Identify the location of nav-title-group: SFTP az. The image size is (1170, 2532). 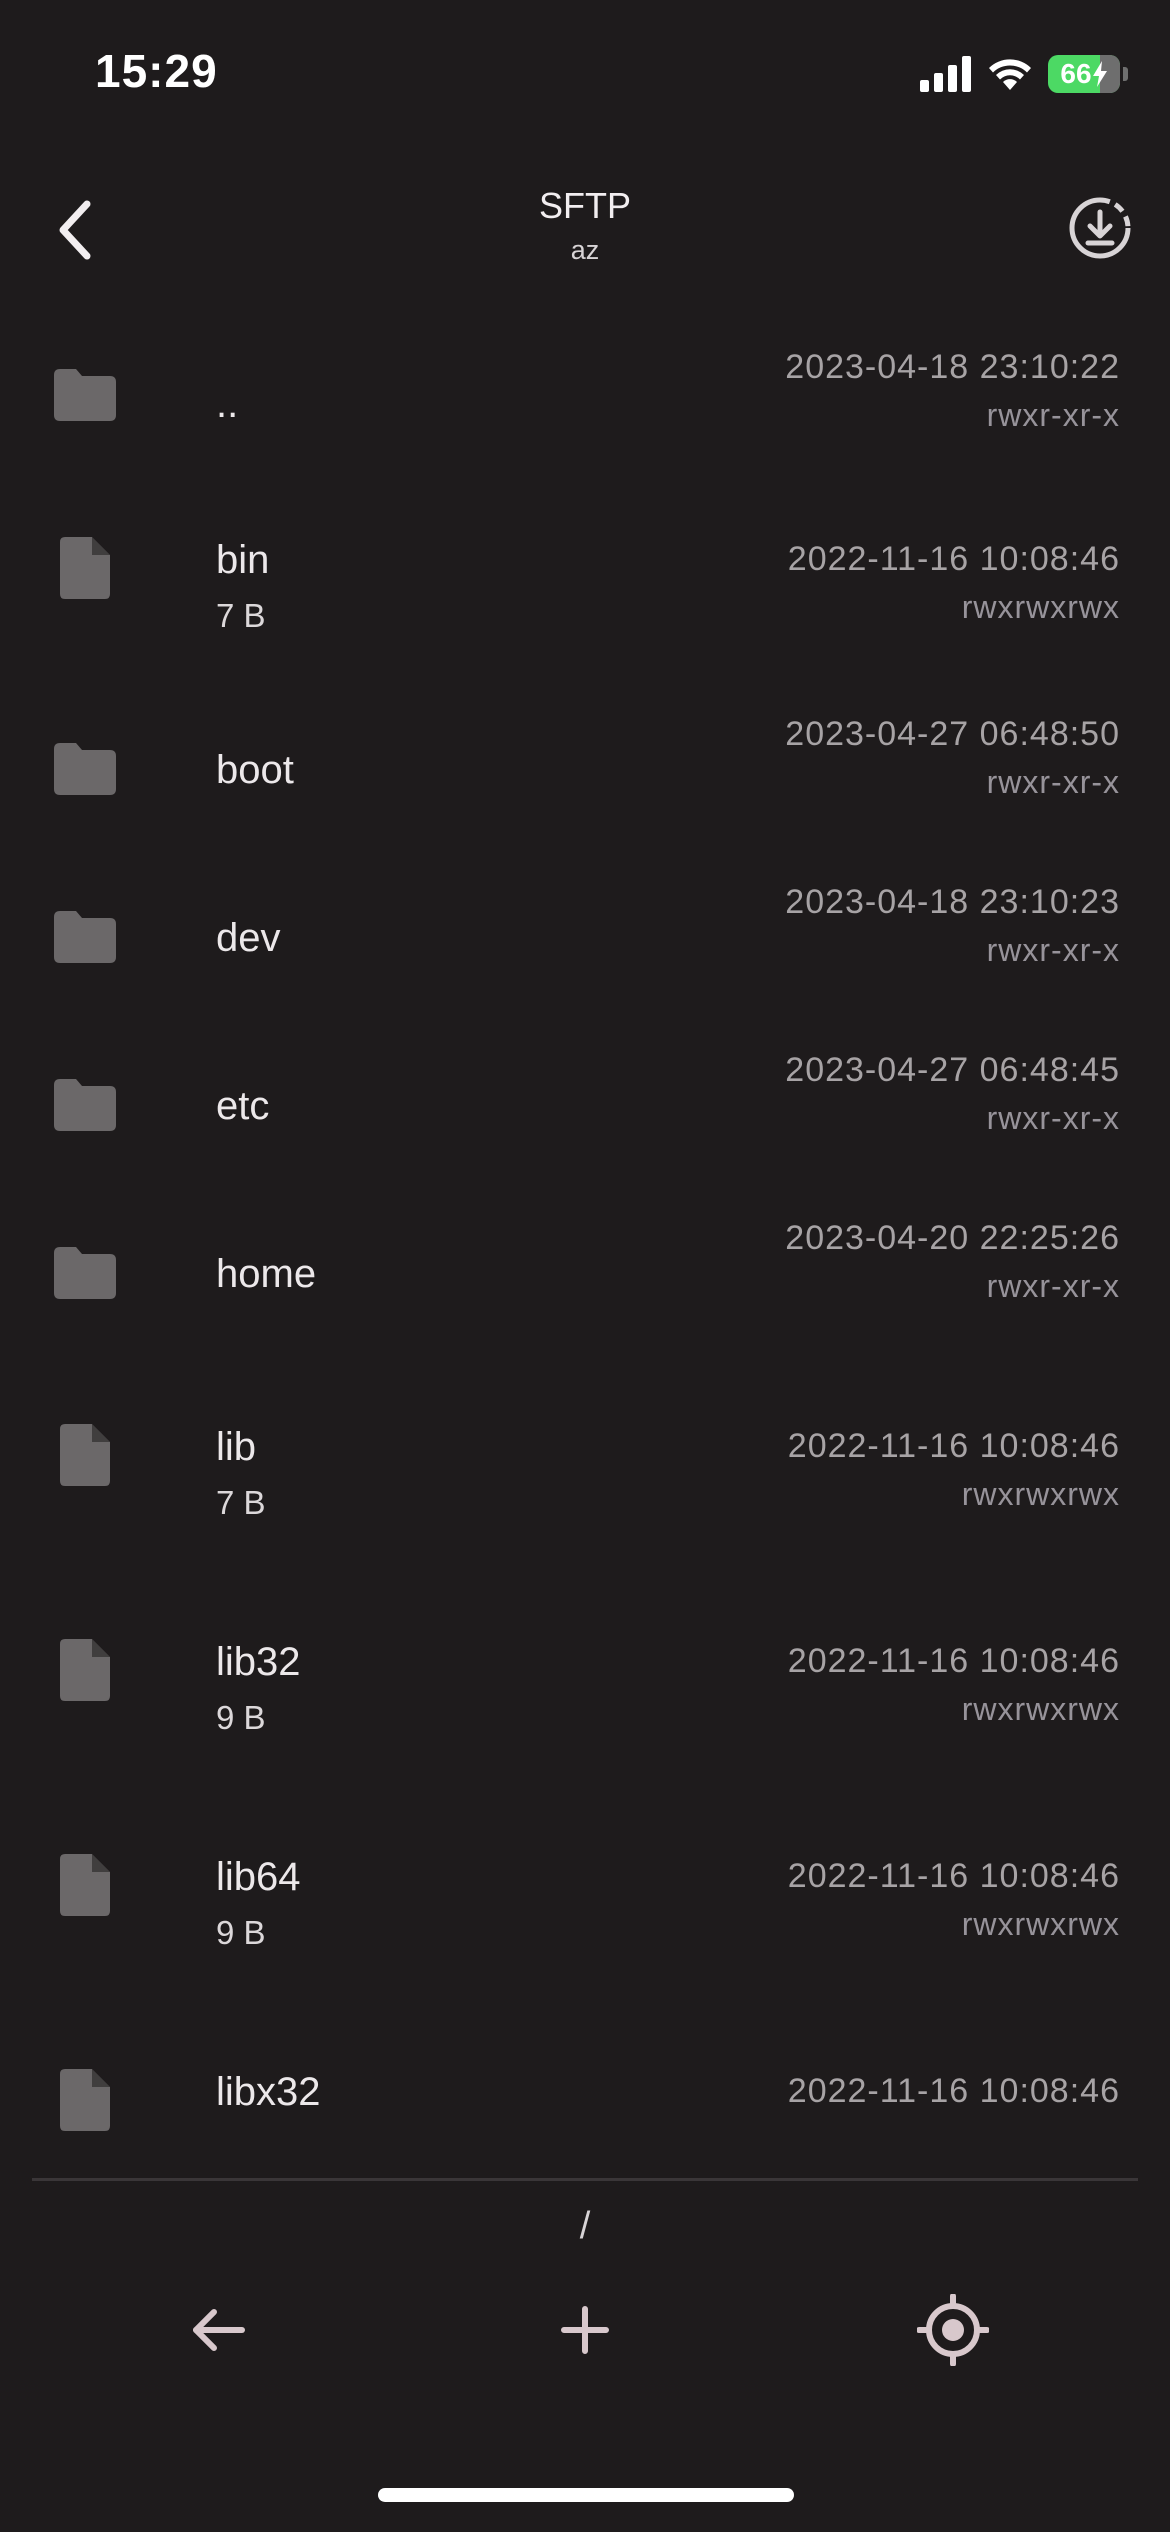
(585, 225).